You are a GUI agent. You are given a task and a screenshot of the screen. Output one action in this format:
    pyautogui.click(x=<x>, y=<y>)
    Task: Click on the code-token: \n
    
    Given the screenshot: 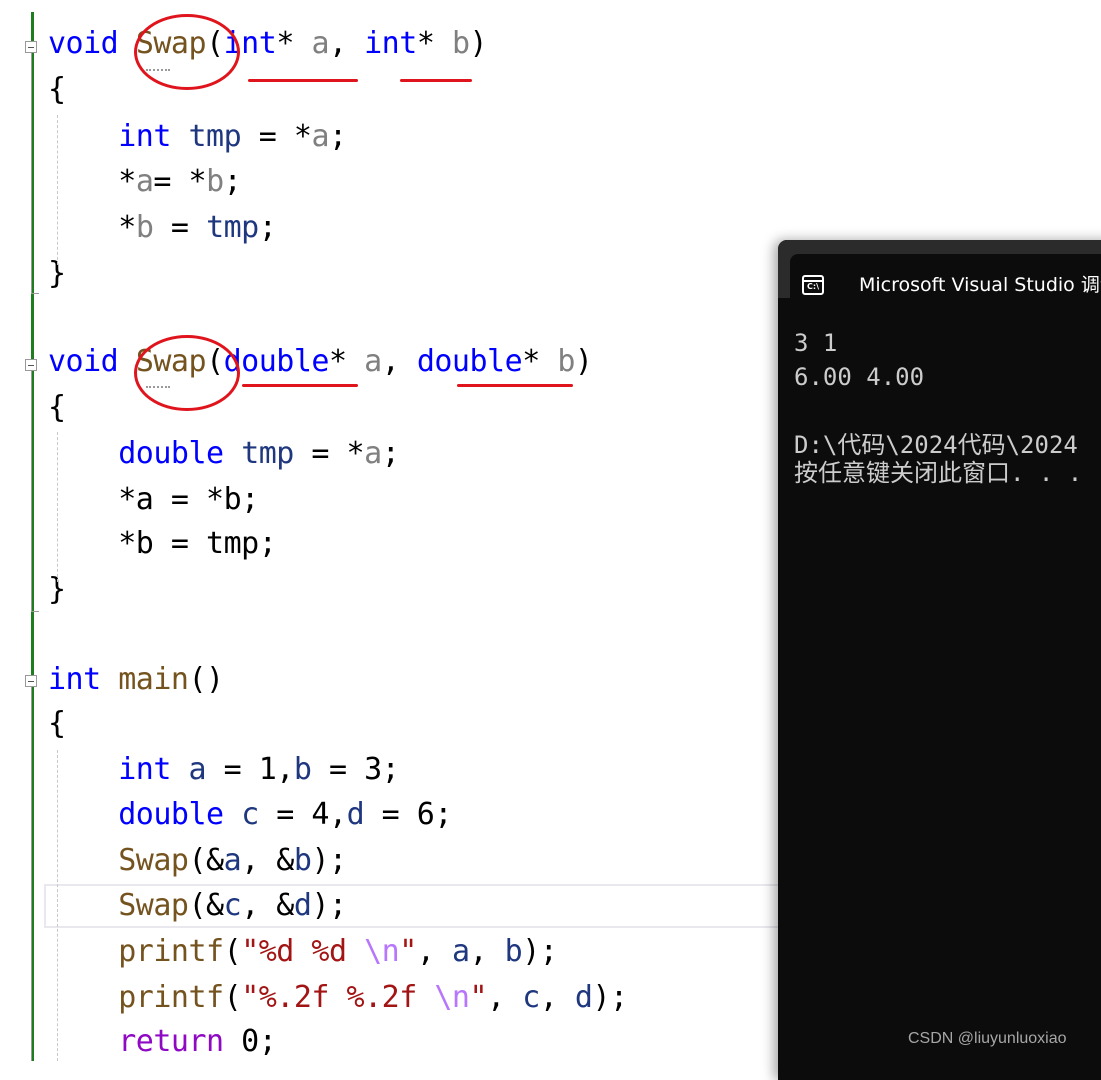 What is the action you would take?
    pyautogui.click(x=382, y=951)
    